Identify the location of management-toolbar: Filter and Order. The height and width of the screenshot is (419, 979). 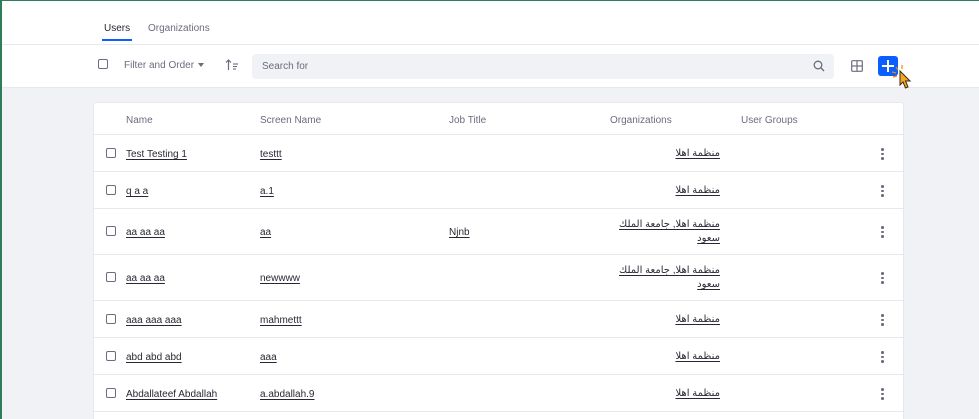
(490, 67).